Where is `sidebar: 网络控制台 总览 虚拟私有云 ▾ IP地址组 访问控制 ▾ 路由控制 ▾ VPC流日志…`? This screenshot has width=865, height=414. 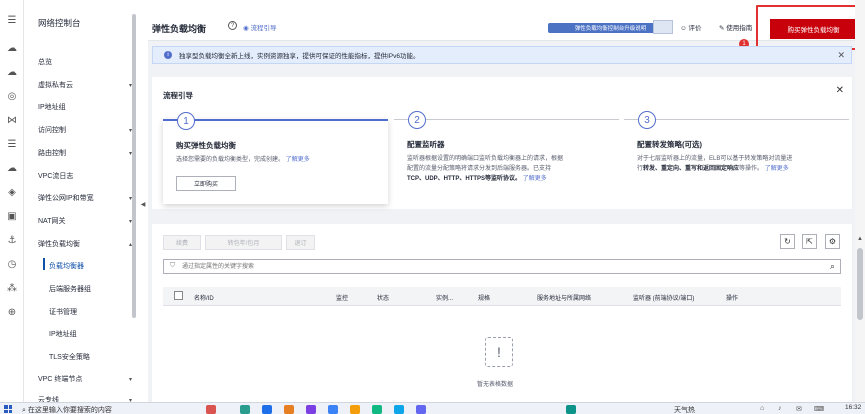
sidebar: 网络控制台 总览 虚拟私有云 ▾ IP地址组 访问控制 ▾ 路由控制 ▾ VPC流日志… is located at coordinates (80, 202).